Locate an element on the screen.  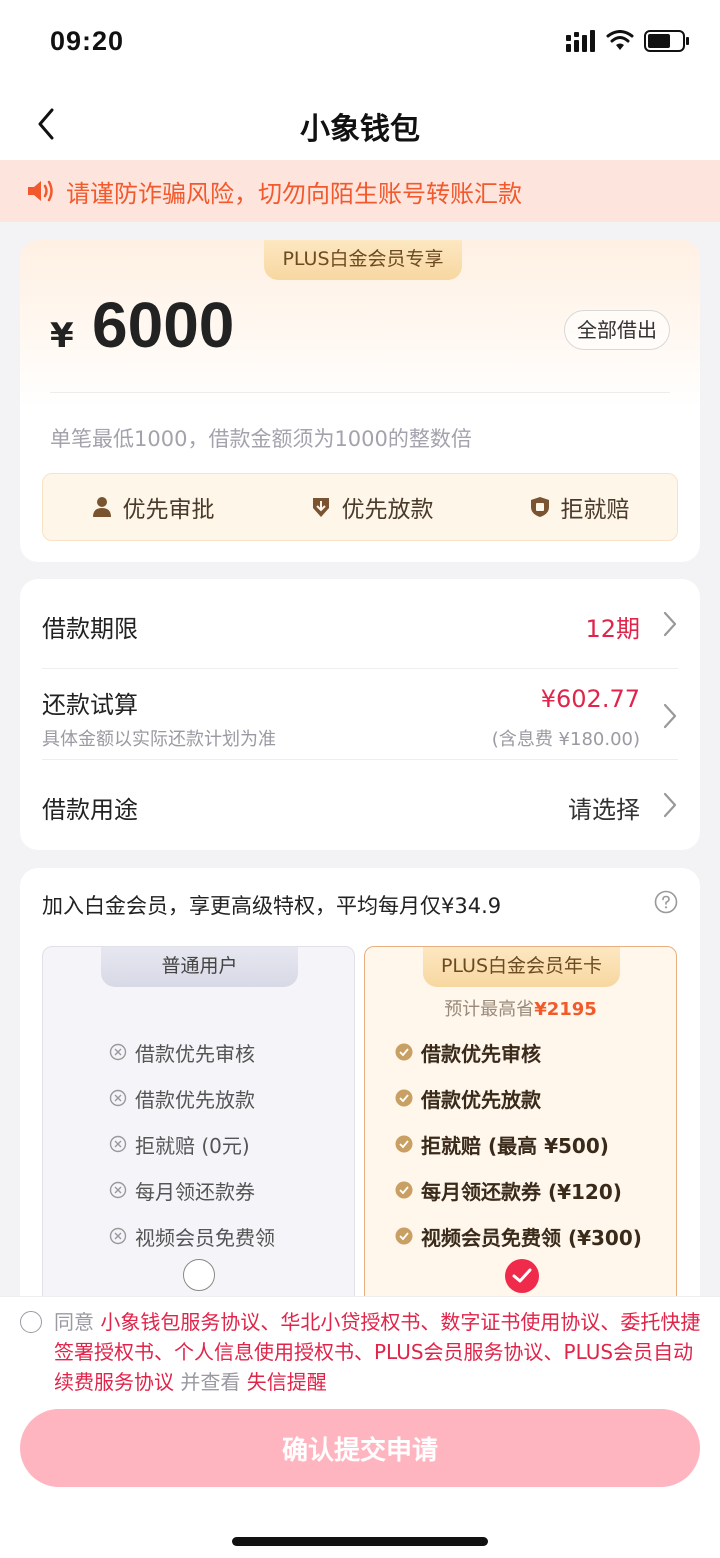
loan-purpose-row: 借款用途 请选择 is located at coordinates (360, 805).